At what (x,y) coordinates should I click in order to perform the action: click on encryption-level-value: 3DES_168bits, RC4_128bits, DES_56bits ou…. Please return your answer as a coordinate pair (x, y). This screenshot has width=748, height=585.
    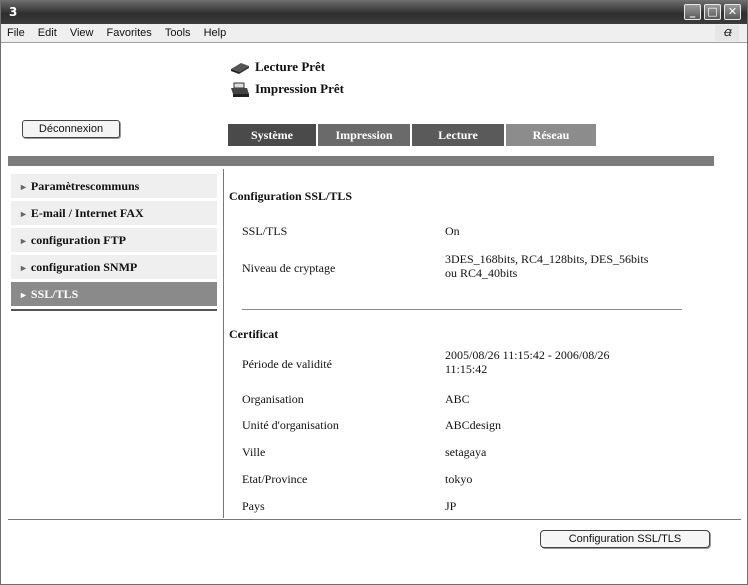
    Looking at the image, I should click on (546, 266).